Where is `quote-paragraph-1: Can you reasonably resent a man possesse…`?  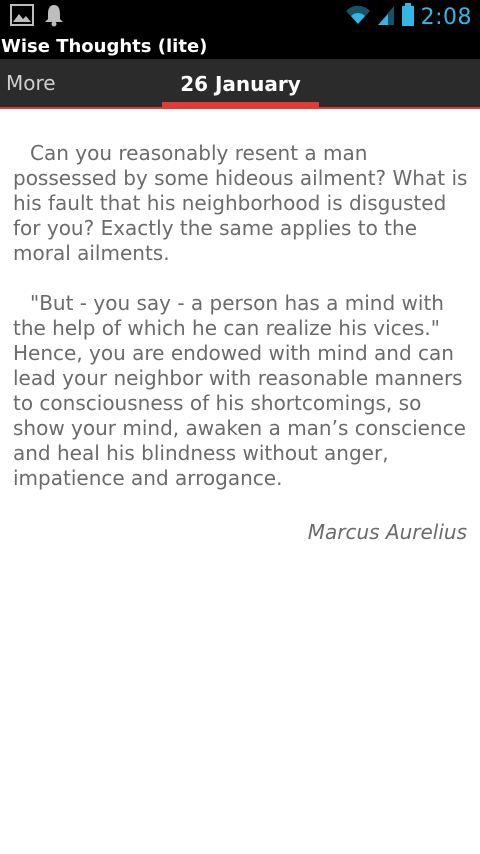
quote-paragraph-1: Can you reasonably resent a man possesse… is located at coordinates (243, 203).